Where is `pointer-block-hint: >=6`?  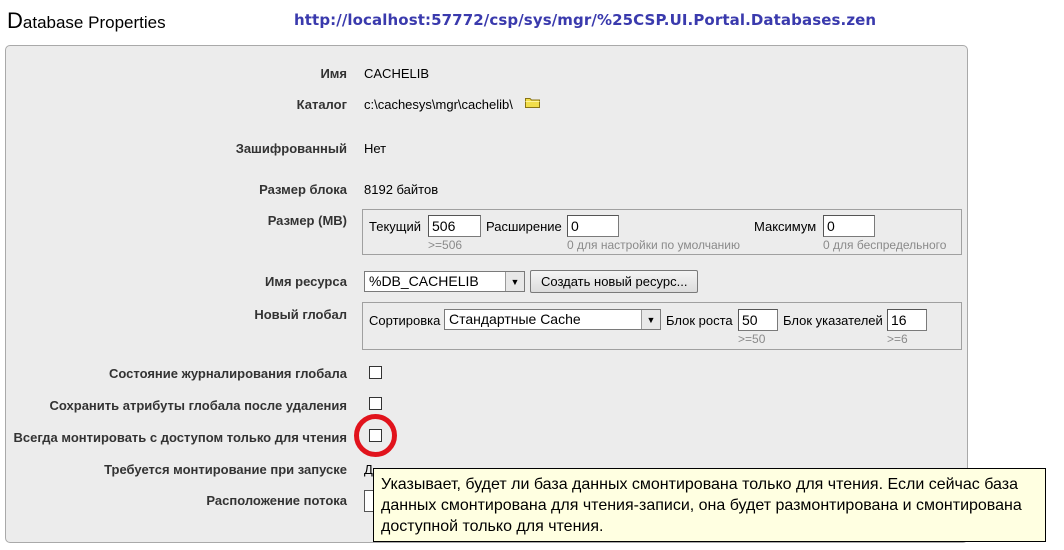
pointer-block-hint: >=6 is located at coordinates (897, 339).